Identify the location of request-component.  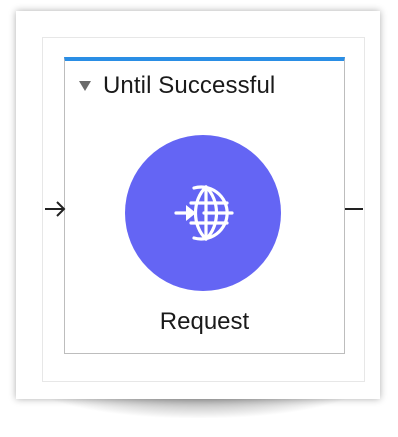
(203, 213).